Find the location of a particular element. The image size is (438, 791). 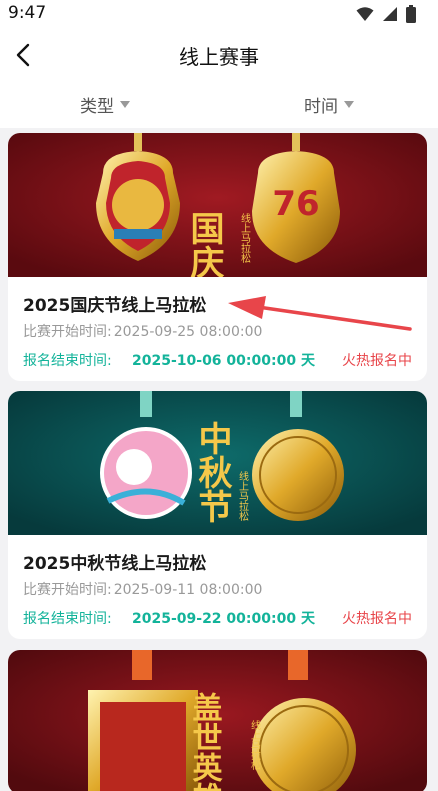

event-start-time: 比赛开始时间: 2025-09-11 08:00:00 is located at coordinates (142, 589).